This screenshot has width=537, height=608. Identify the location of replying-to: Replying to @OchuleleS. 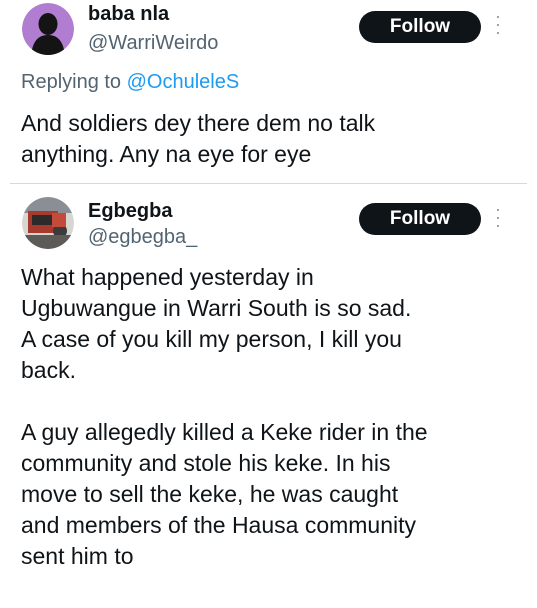
(130, 82).